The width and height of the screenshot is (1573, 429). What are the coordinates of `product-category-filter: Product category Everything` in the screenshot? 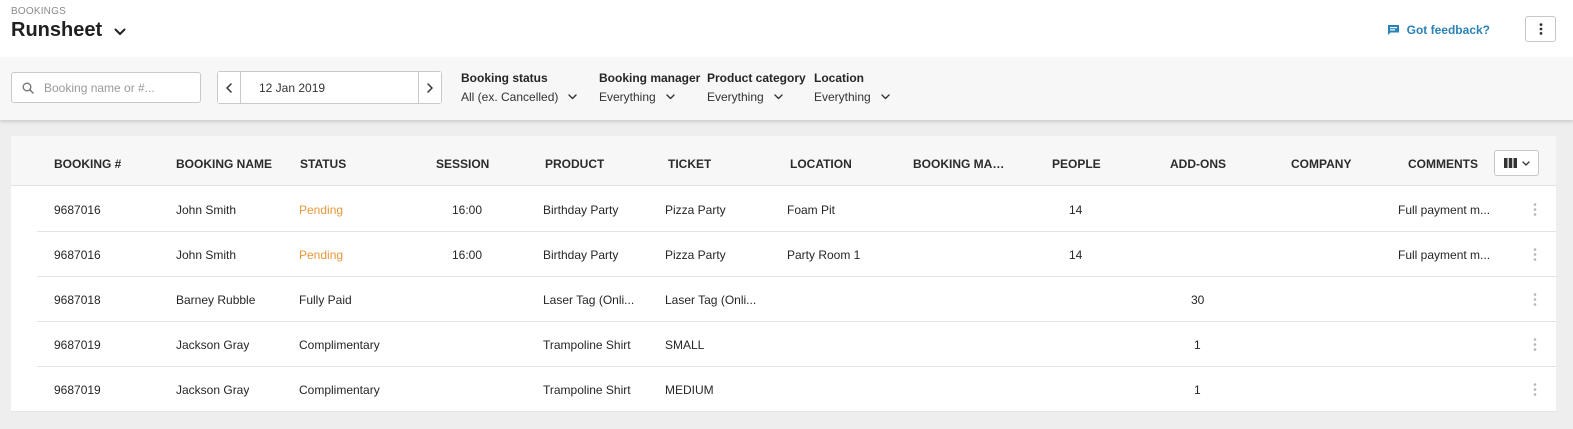 It's located at (756, 87).